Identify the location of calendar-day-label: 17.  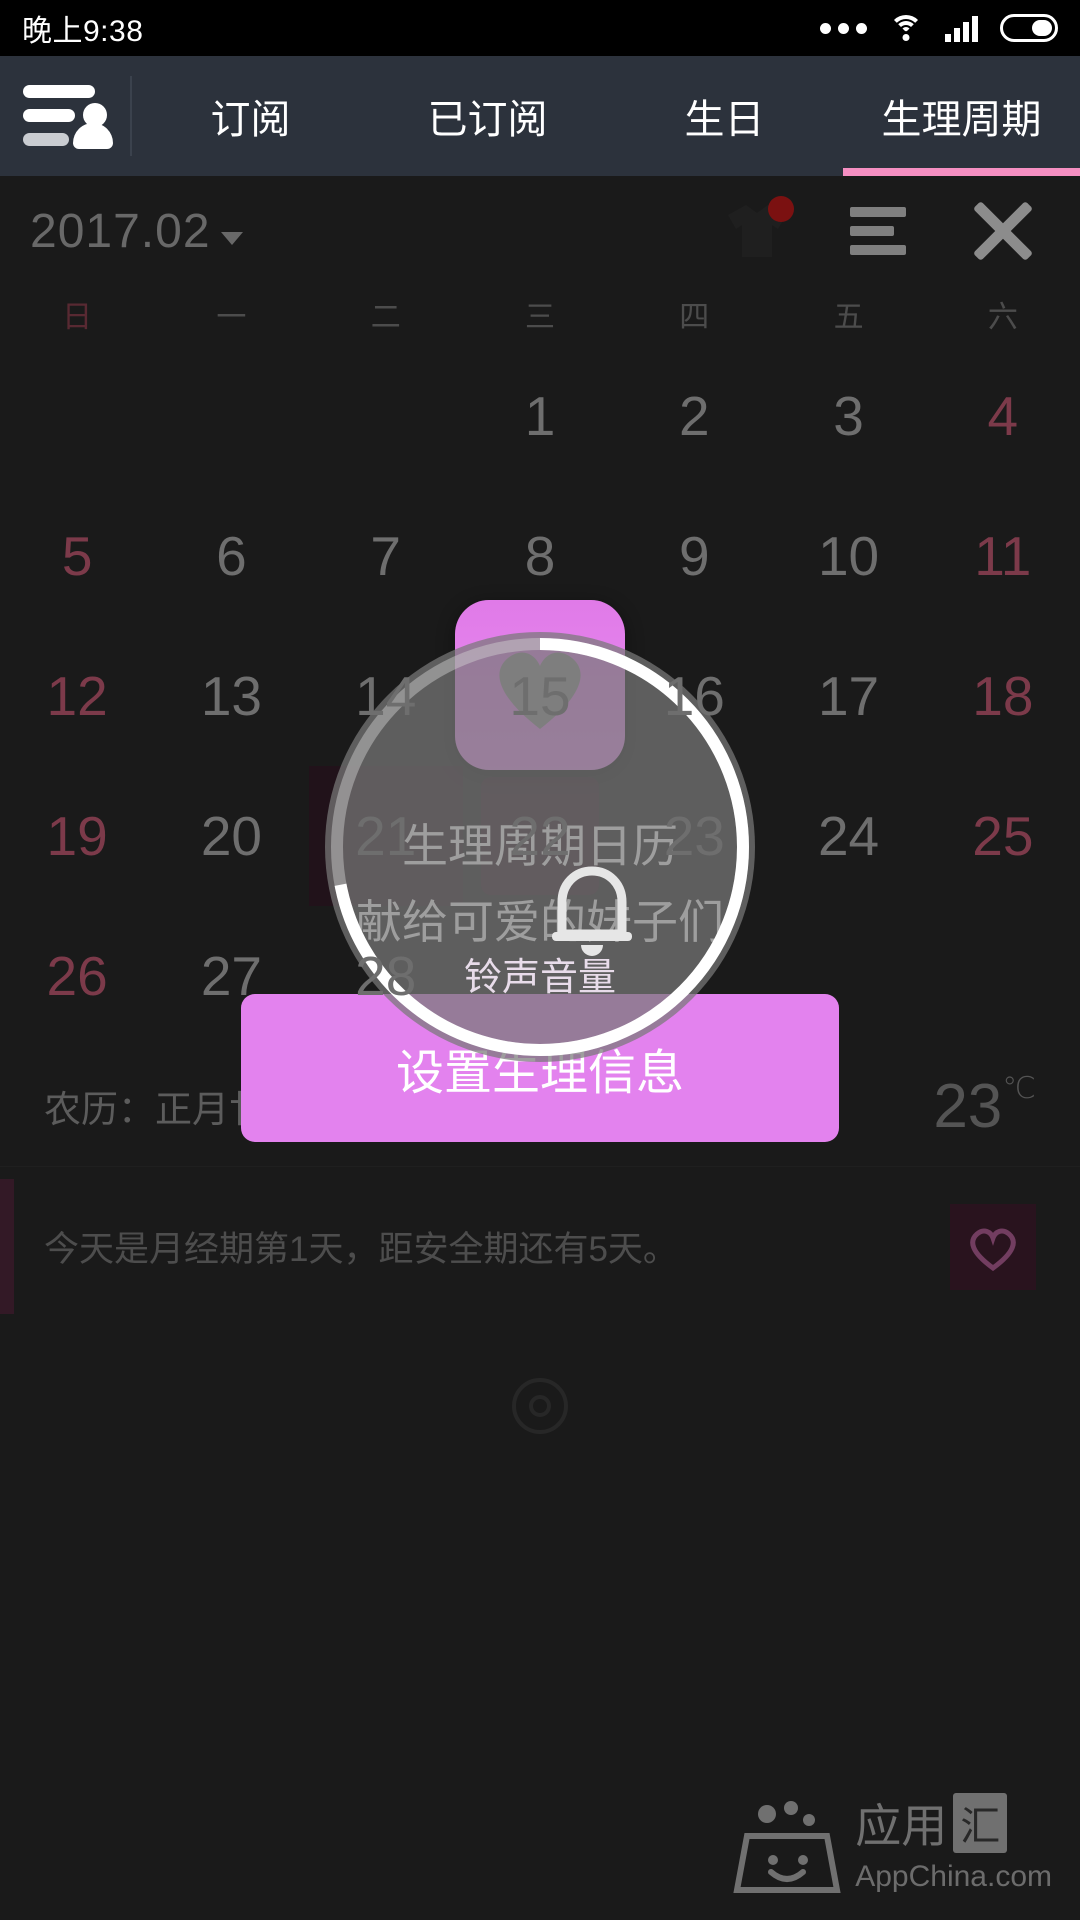
(848, 696).